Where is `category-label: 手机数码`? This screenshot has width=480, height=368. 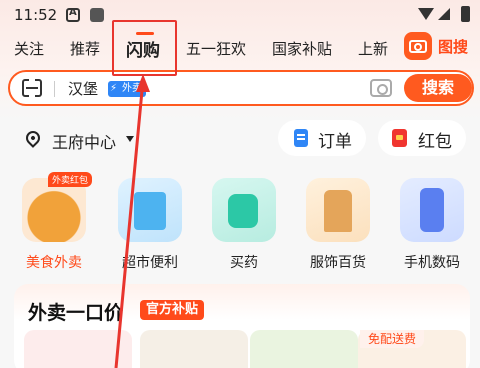 category-label: 手机数码 is located at coordinates (432, 263).